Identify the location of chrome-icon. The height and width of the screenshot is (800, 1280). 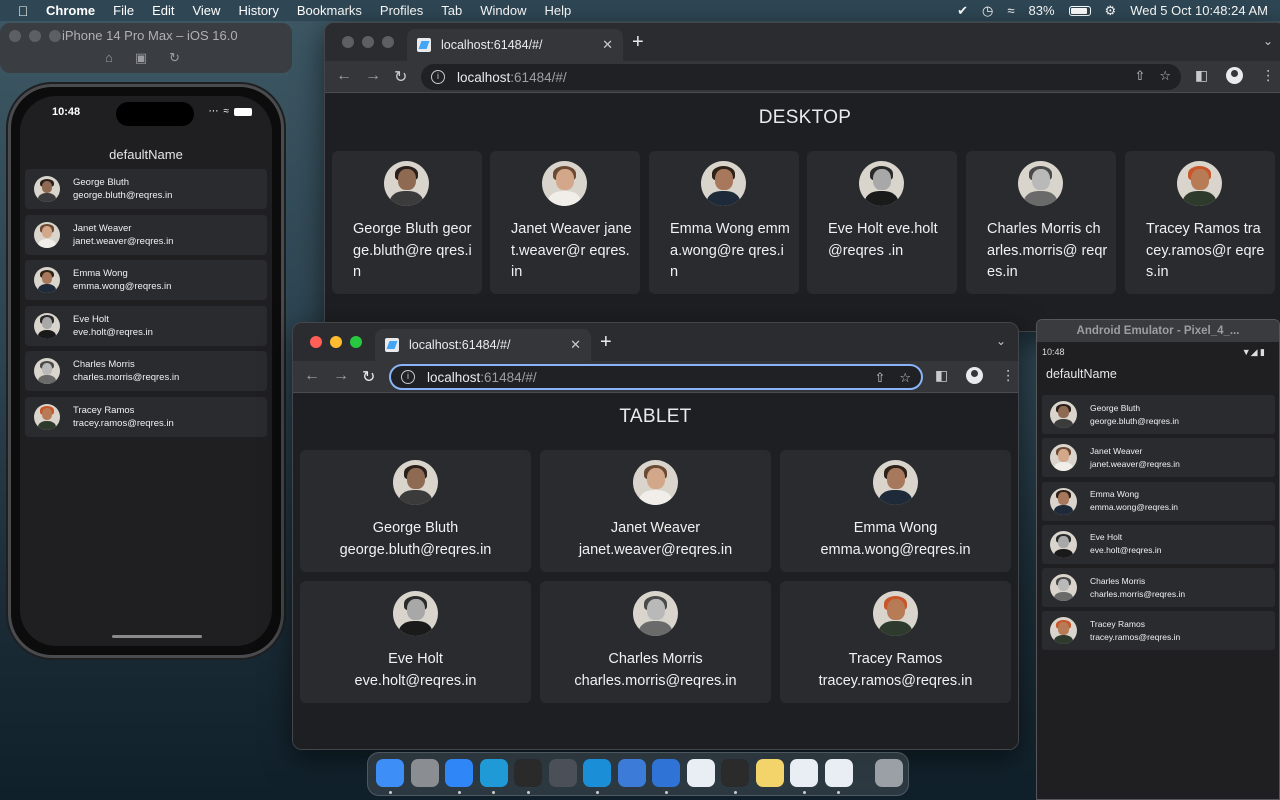
(838, 773).